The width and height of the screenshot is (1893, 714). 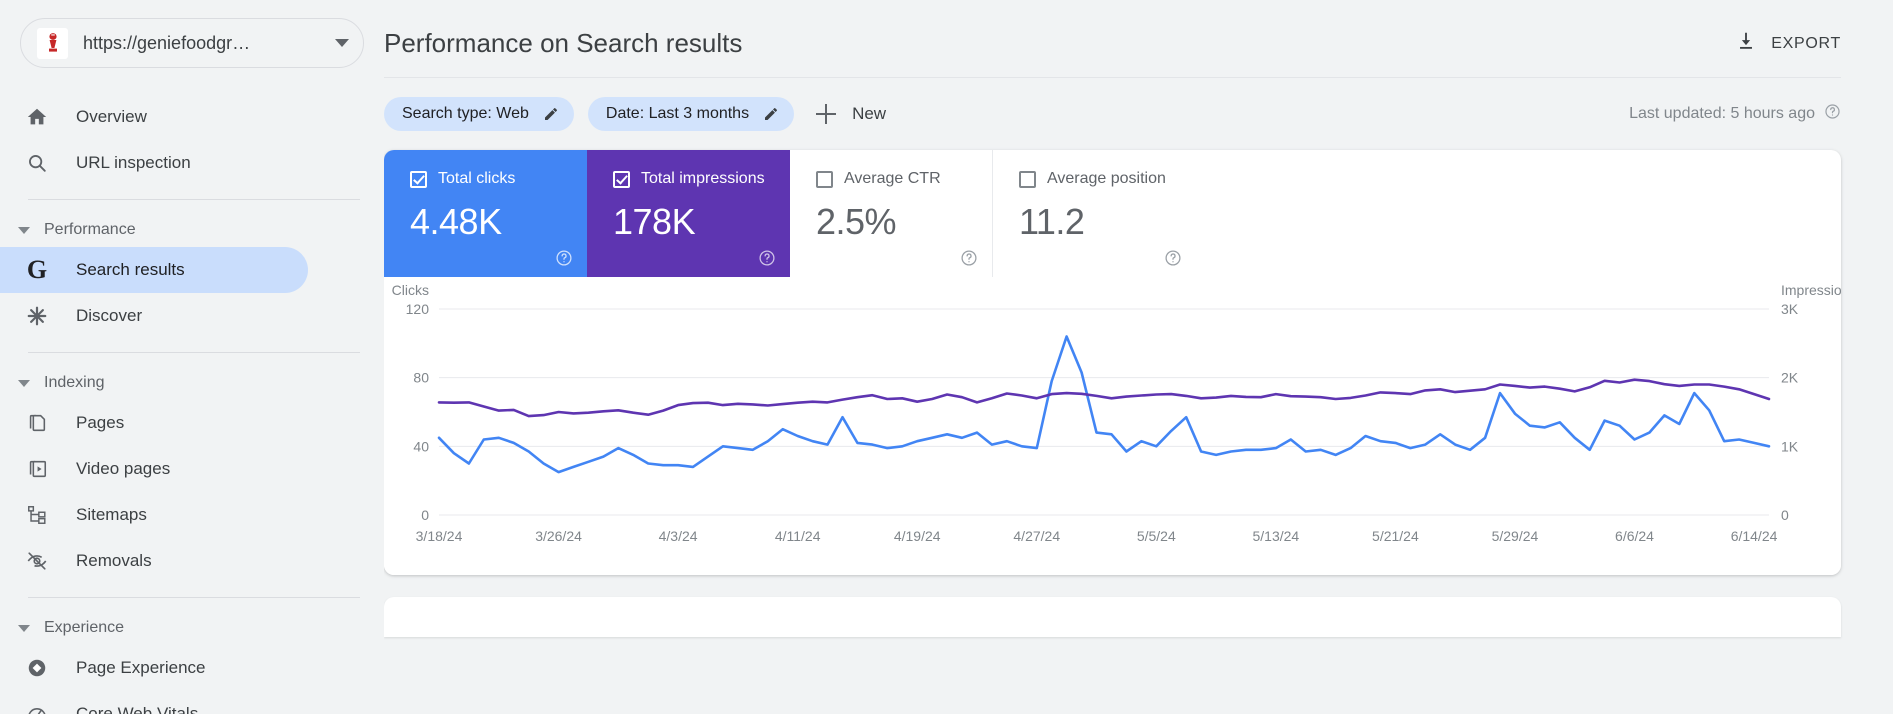 I want to click on filter-chip-label: Search type: Web, so click(x=465, y=113).